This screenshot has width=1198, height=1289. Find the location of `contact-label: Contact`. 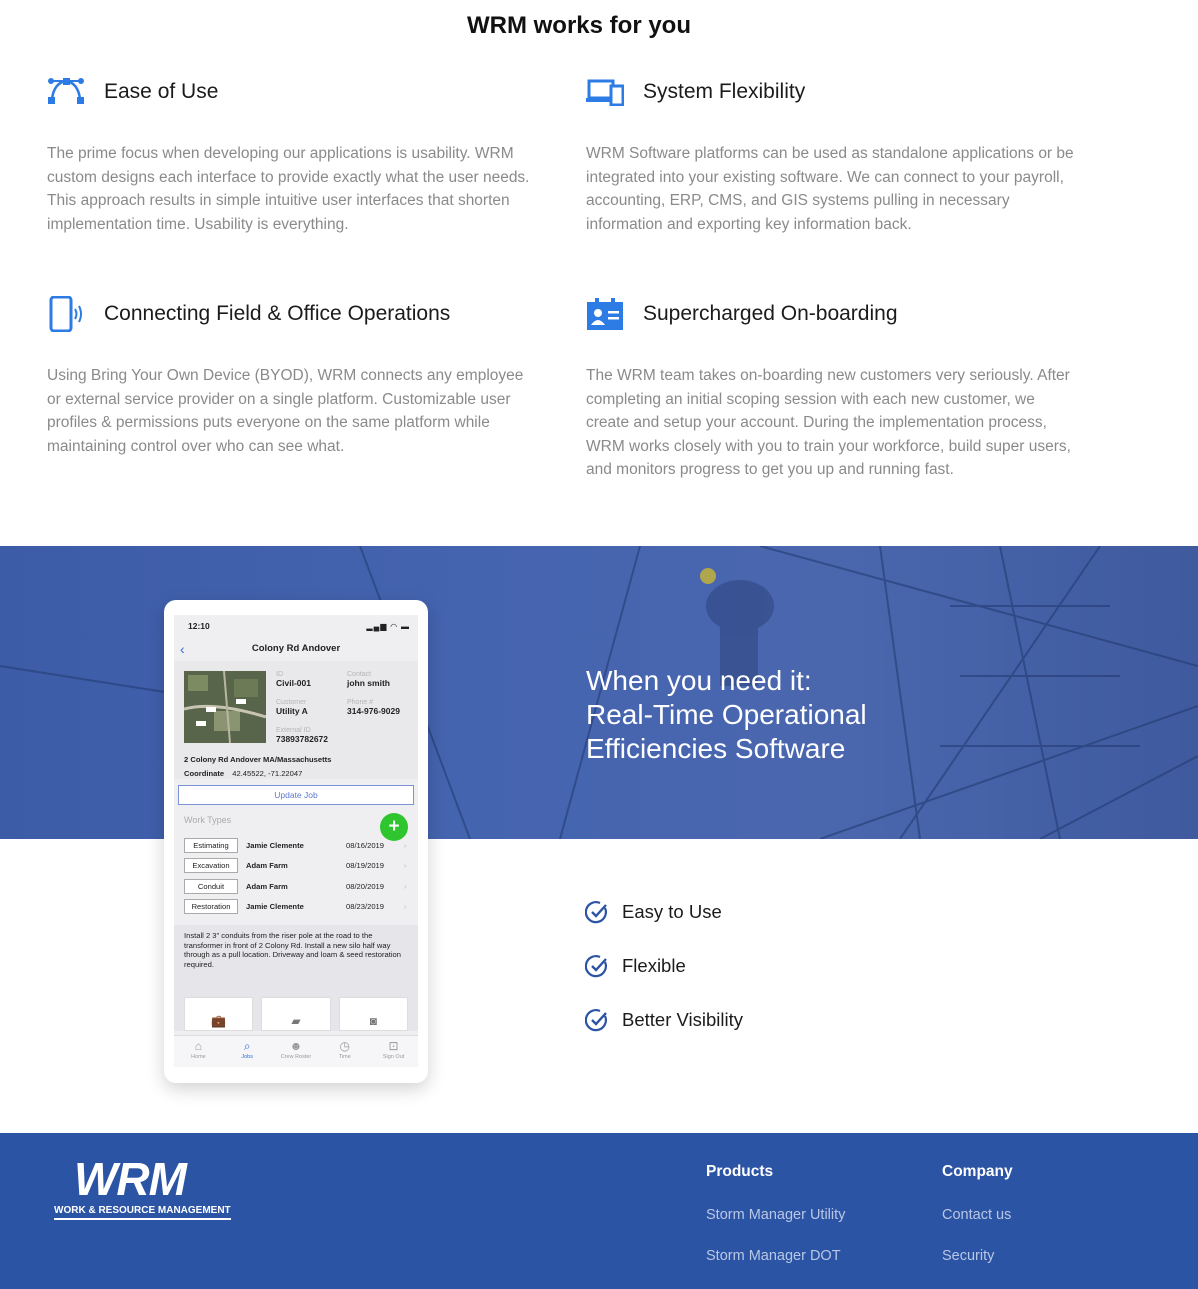

contact-label: Contact is located at coordinates (359, 674).